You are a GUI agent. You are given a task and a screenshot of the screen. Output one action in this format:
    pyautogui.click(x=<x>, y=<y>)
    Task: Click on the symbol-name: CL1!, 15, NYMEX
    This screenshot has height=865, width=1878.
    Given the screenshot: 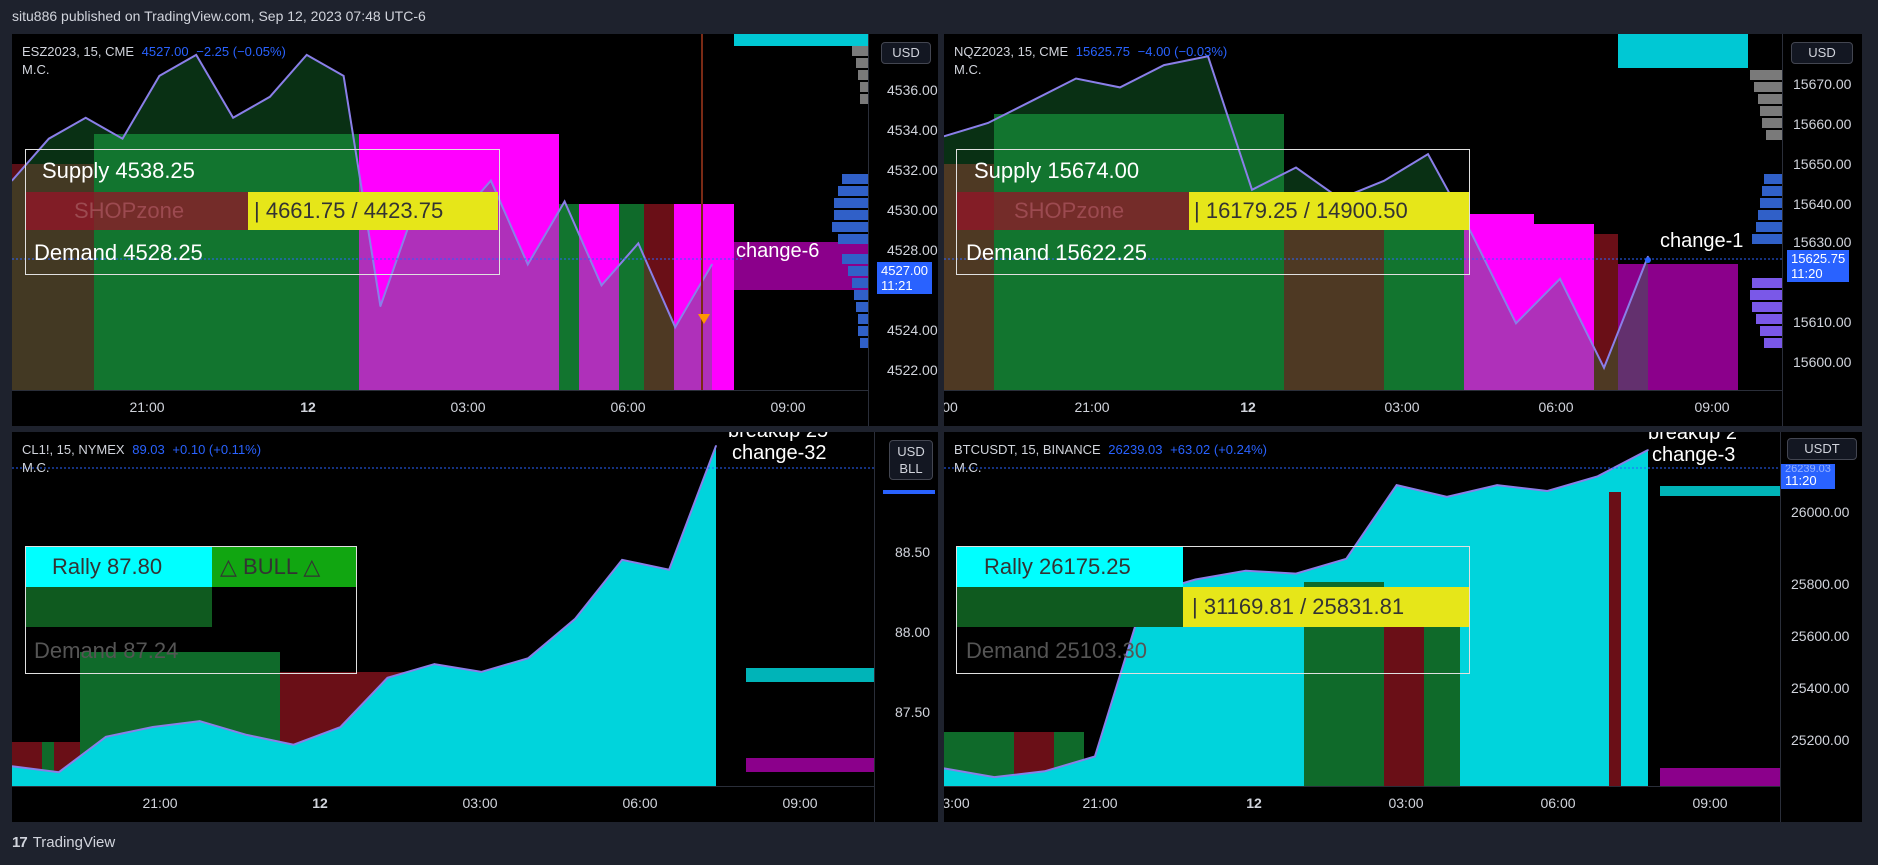 What is the action you would take?
    pyautogui.click(x=73, y=449)
    